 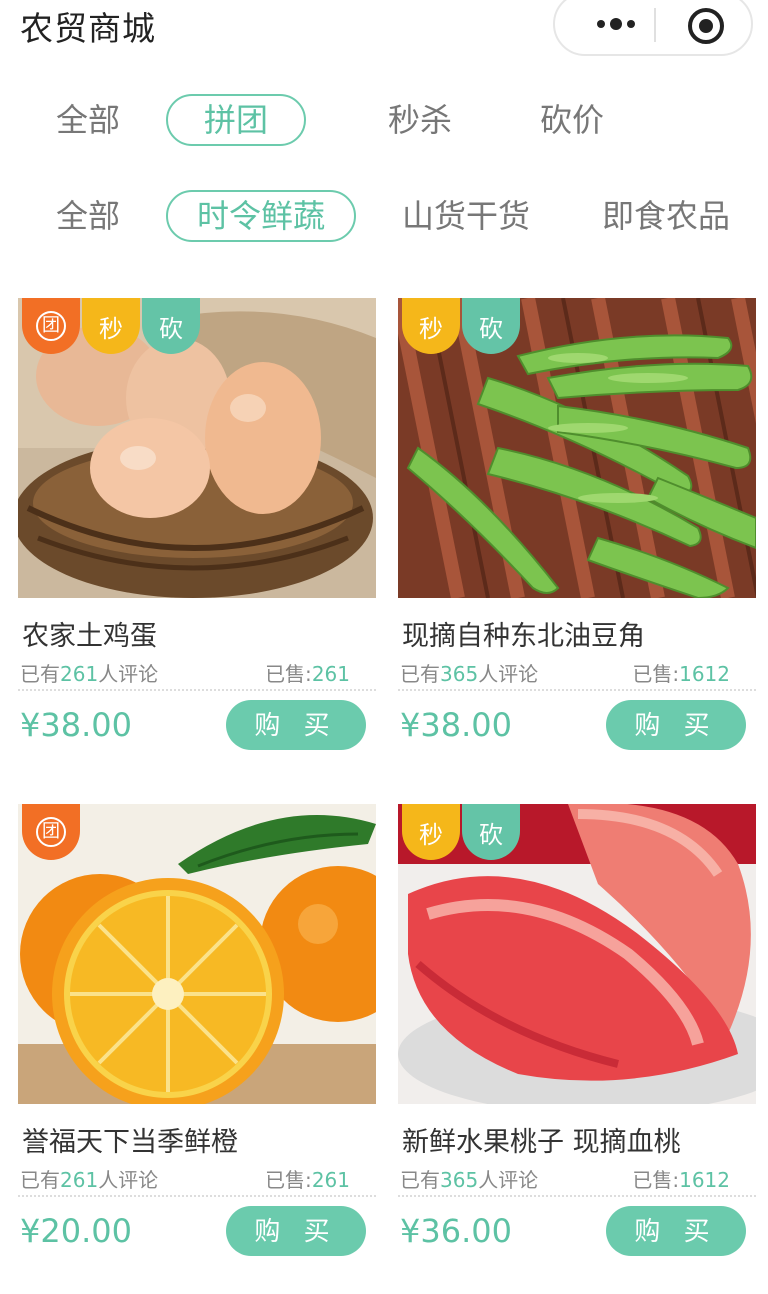 What do you see at coordinates (88, 216) in the screenshot?
I see `category-all: 全部` at bounding box center [88, 216].